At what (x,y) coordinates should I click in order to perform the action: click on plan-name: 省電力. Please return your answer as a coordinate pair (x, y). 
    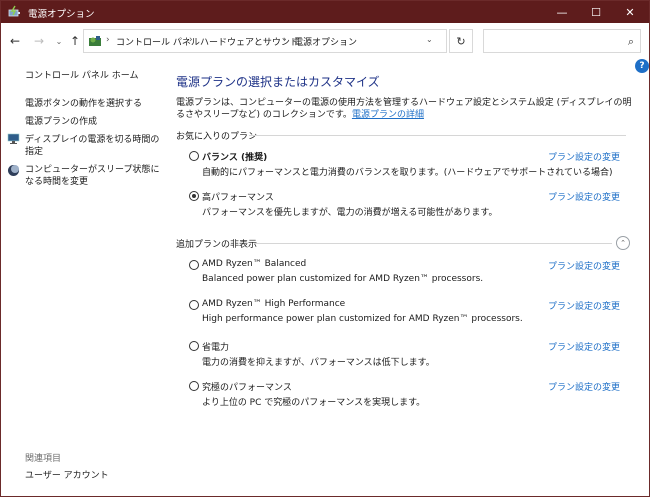
    Looking at the image, I should click on (216, 348).